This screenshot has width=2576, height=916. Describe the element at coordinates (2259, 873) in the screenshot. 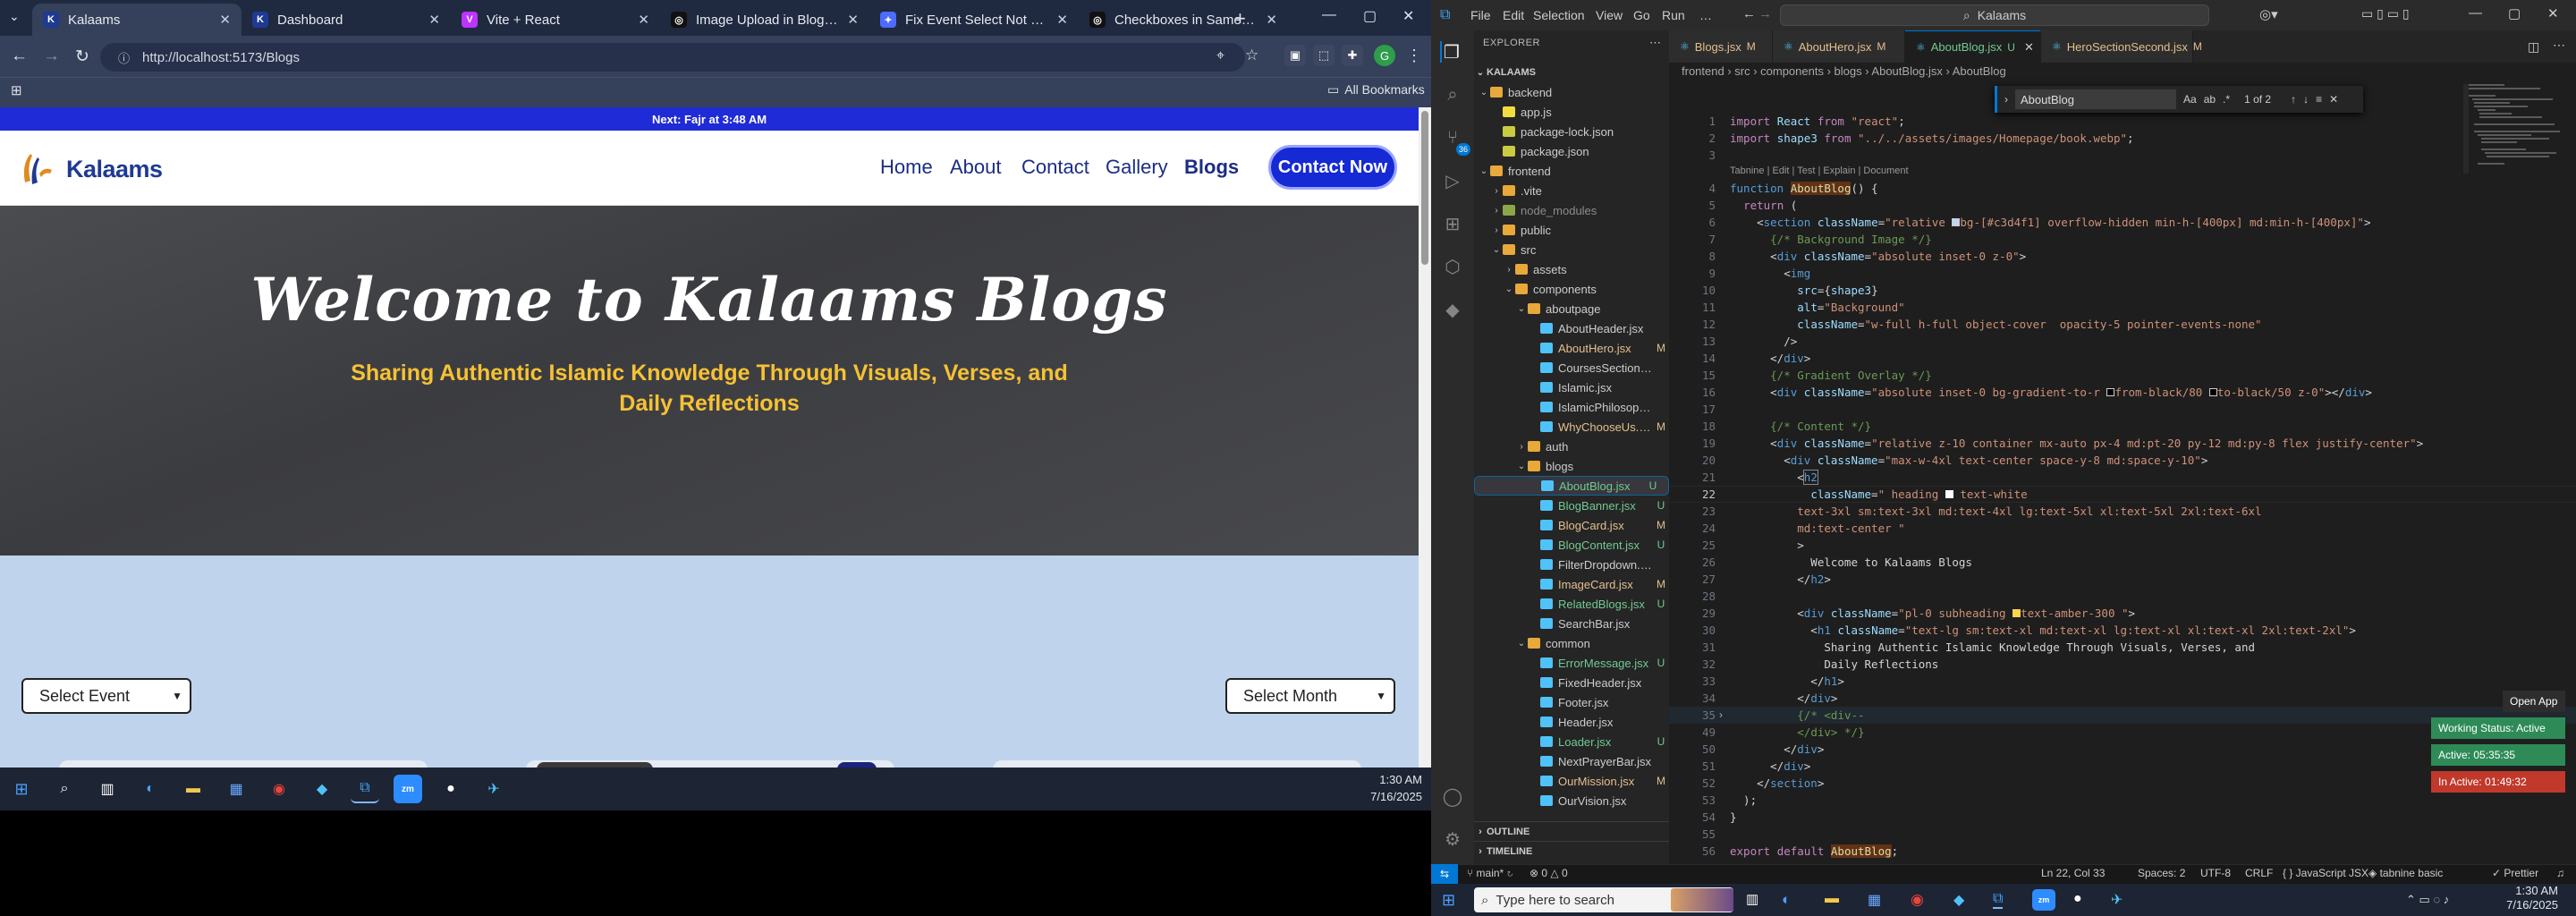

I see `line-ending: CRLF` at that location.